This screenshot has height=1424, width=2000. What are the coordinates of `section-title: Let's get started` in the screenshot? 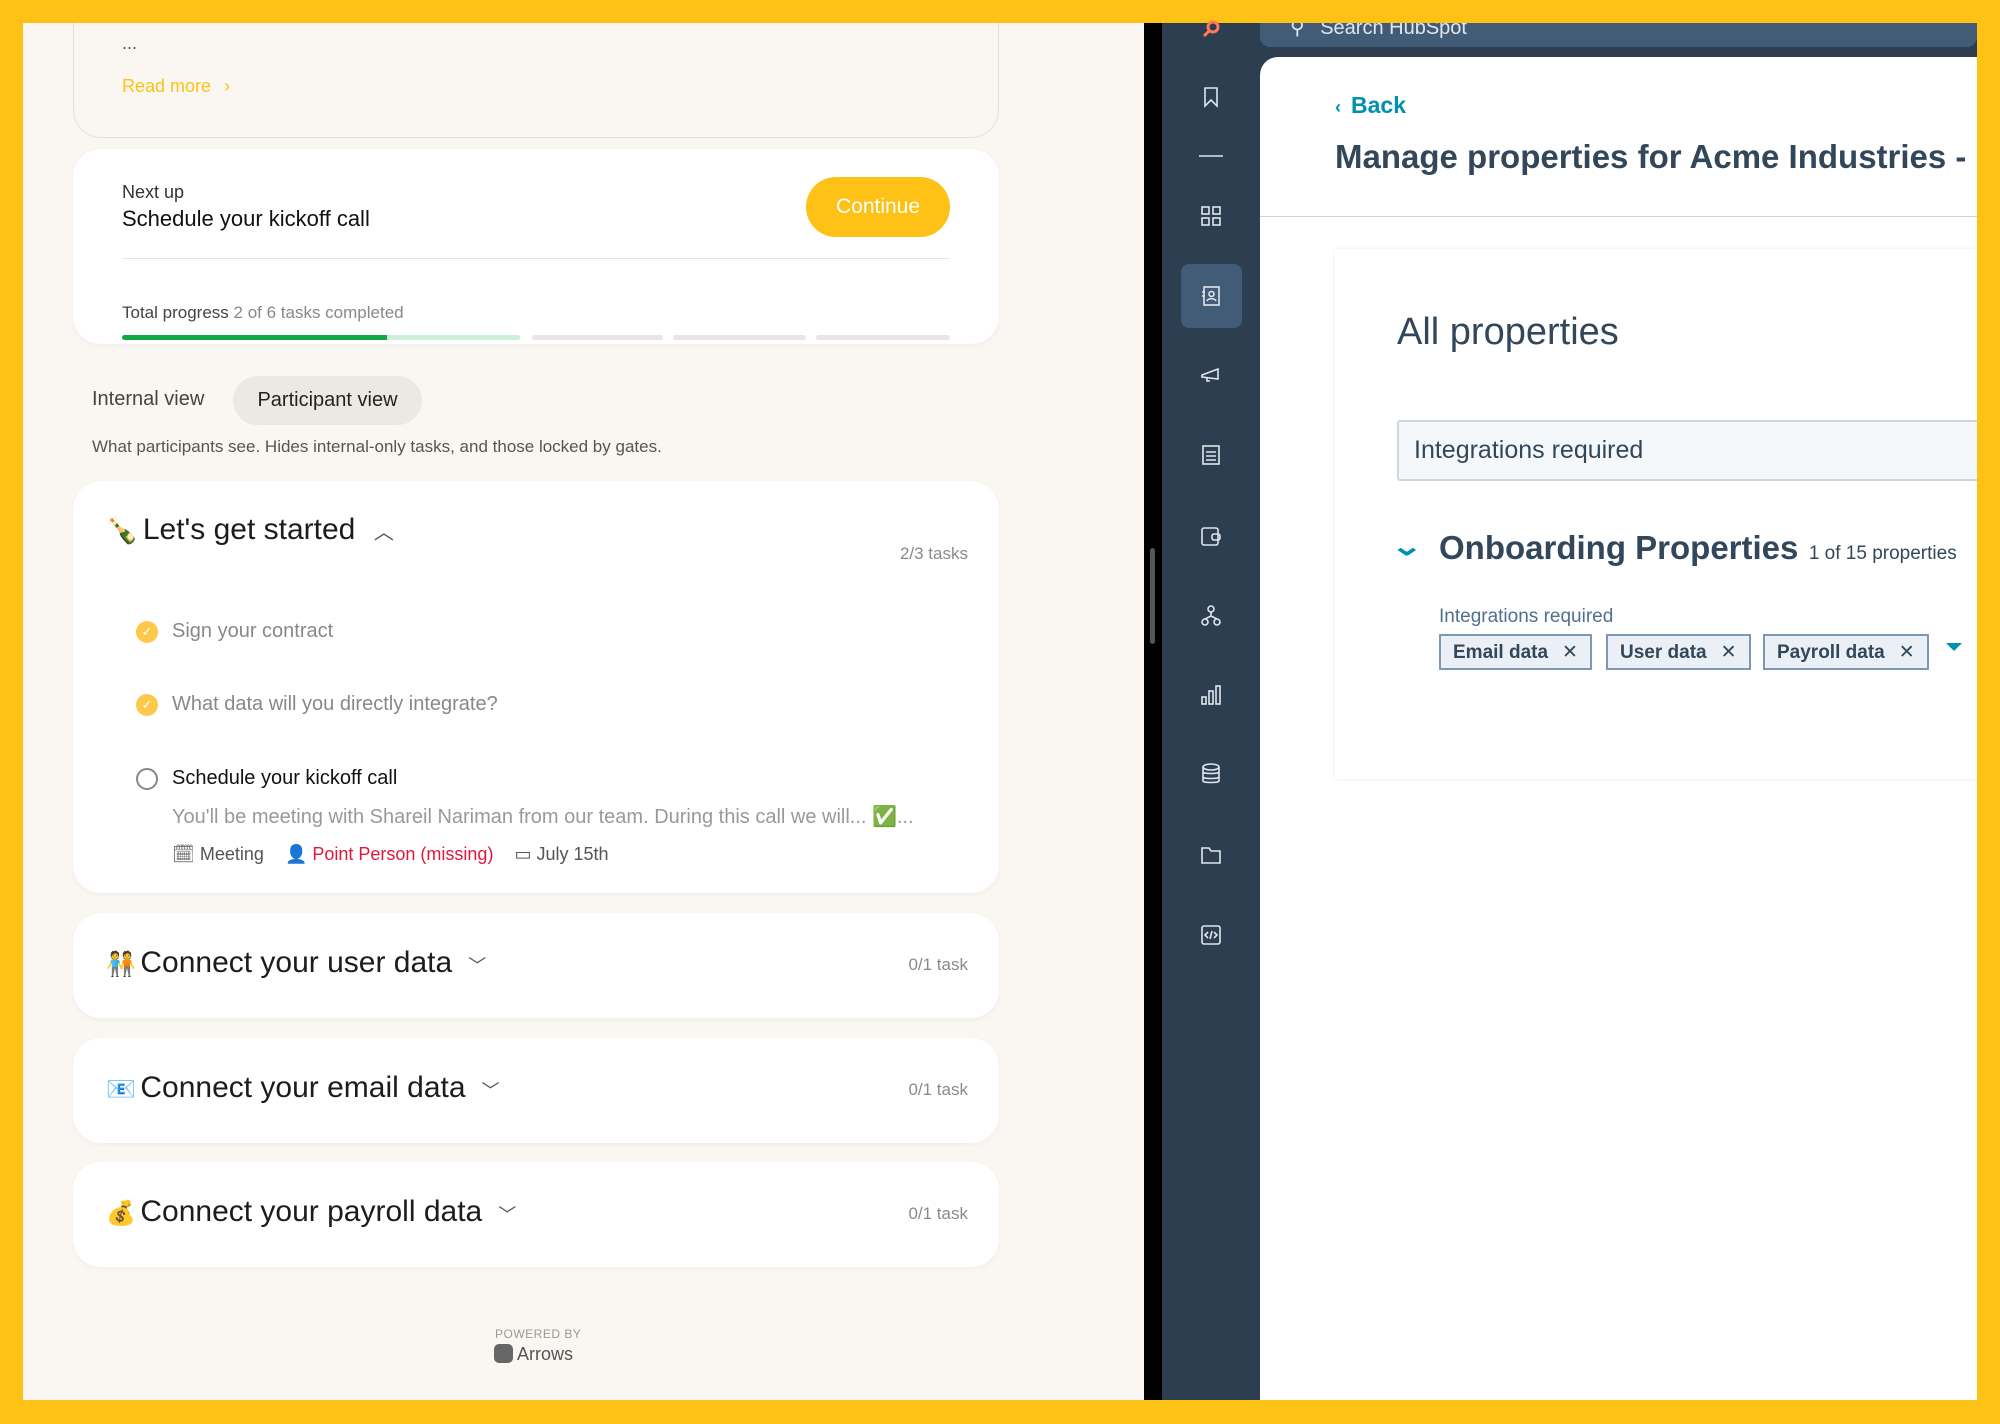 It's located at (249, 529).